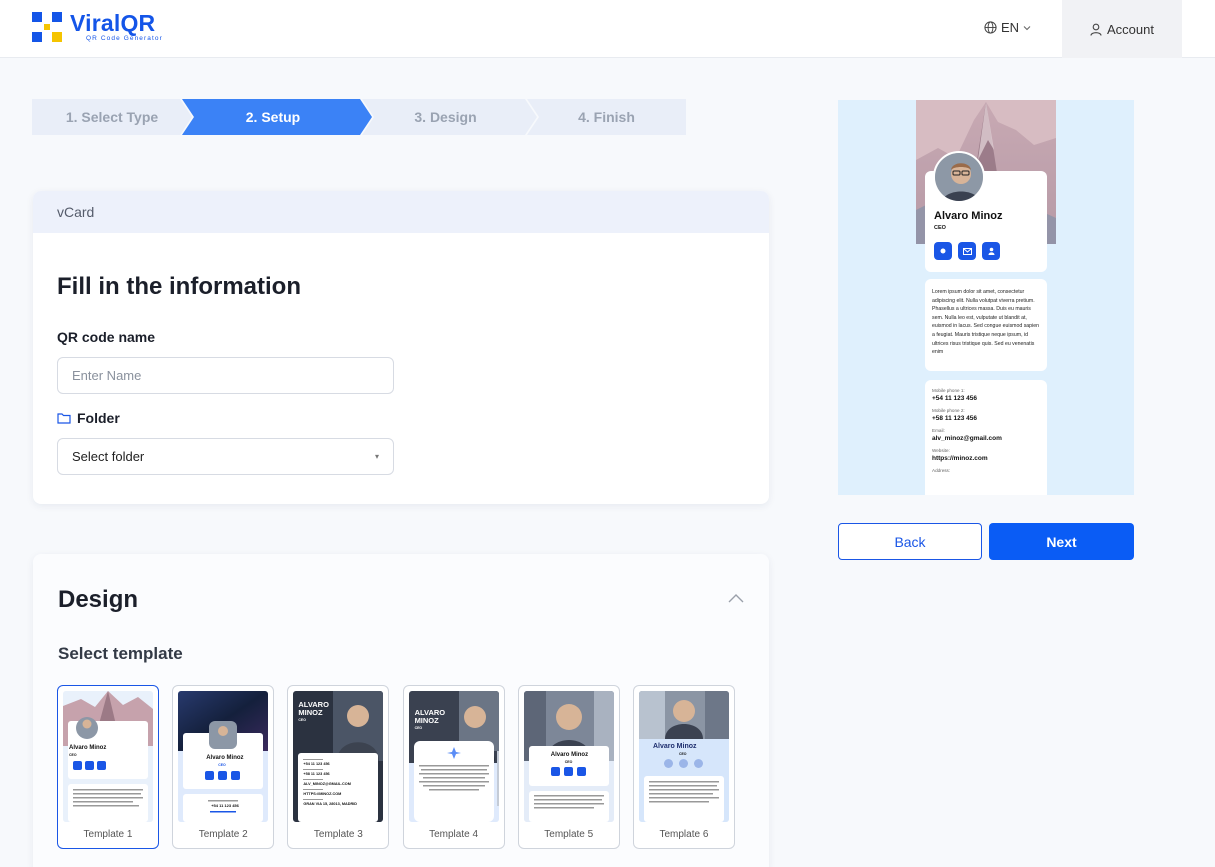 This screenshot has width=1215, height=867. What do you see at coordinates (967, 251) in the screenshot?
I see `mail-icon` at bounding box center [967, 251].